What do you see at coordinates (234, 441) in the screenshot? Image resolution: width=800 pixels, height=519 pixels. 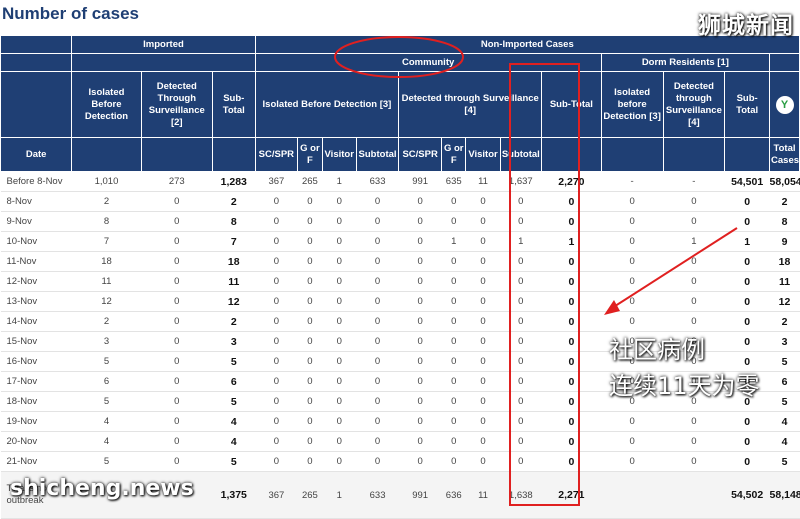 I see `cell-imp-sub: 4` at bounding box center [234, 441].